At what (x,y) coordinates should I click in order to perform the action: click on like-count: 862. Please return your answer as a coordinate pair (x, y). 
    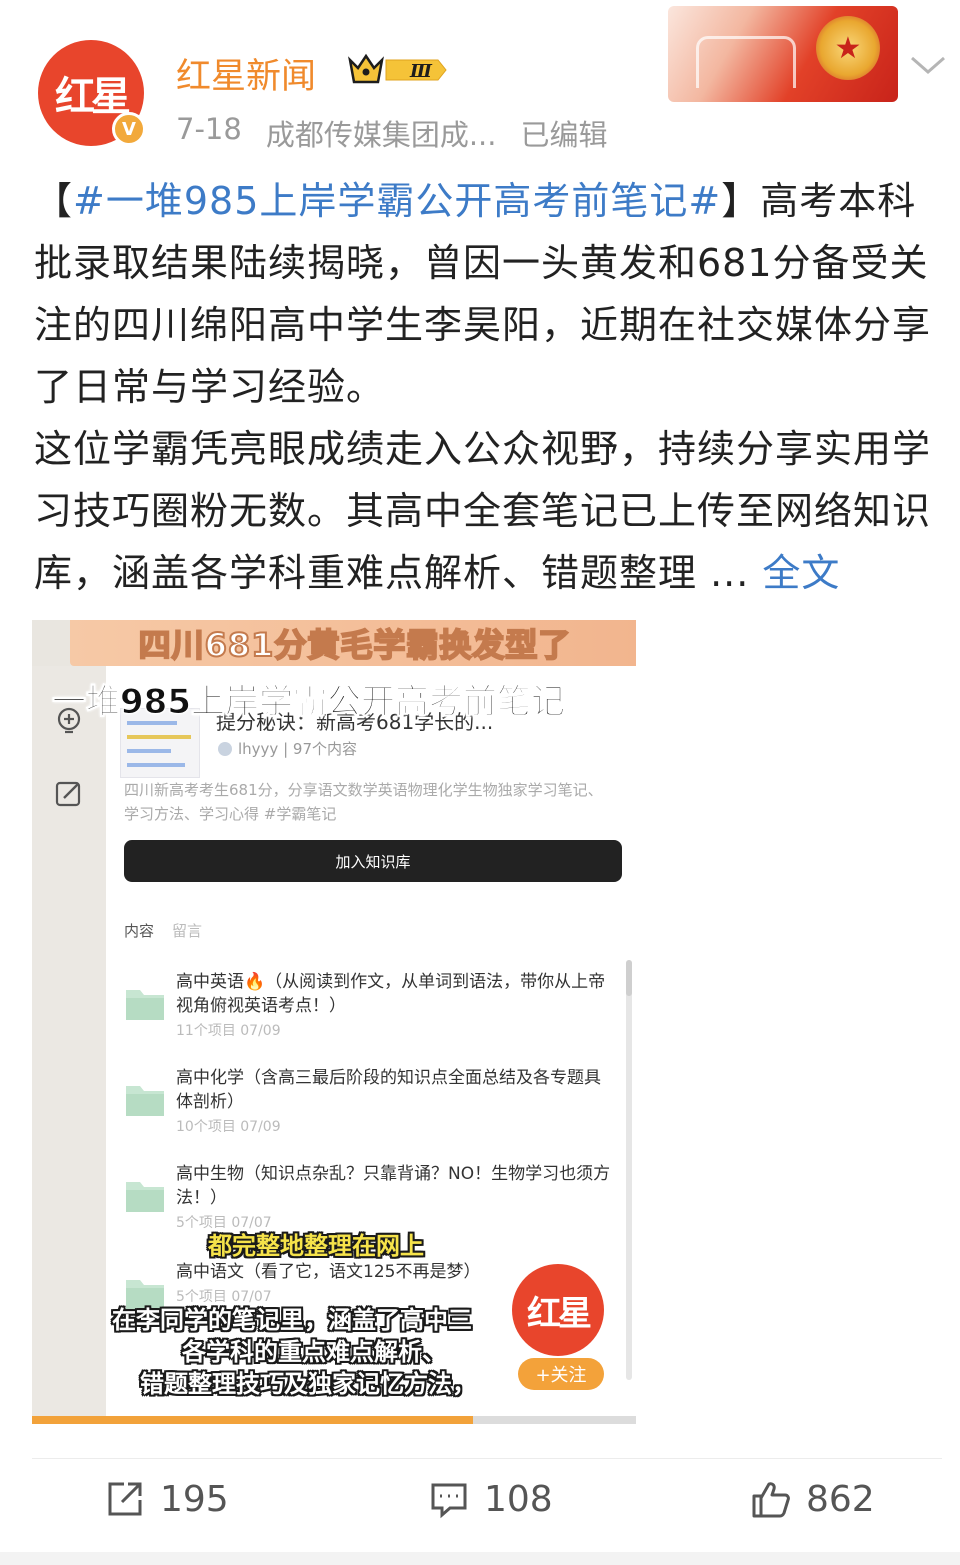
    Looking at the image, I should click on (840, 1499).